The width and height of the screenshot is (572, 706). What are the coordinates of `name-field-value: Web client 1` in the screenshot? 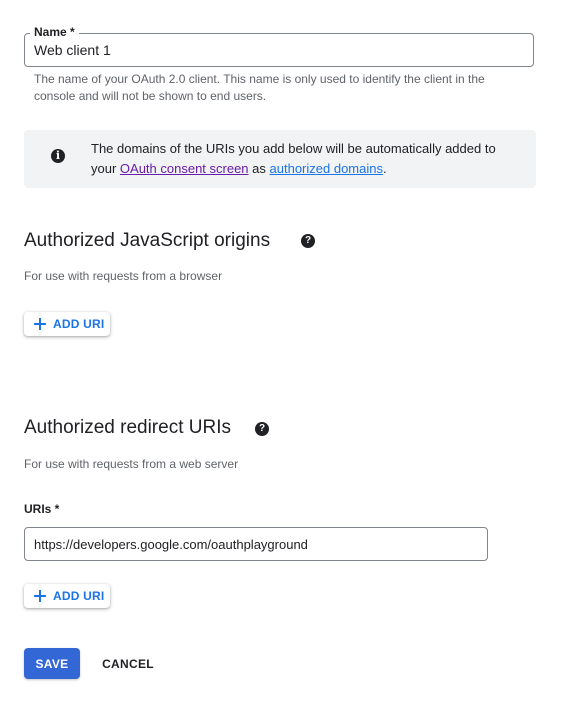 It's located at (72, 50).